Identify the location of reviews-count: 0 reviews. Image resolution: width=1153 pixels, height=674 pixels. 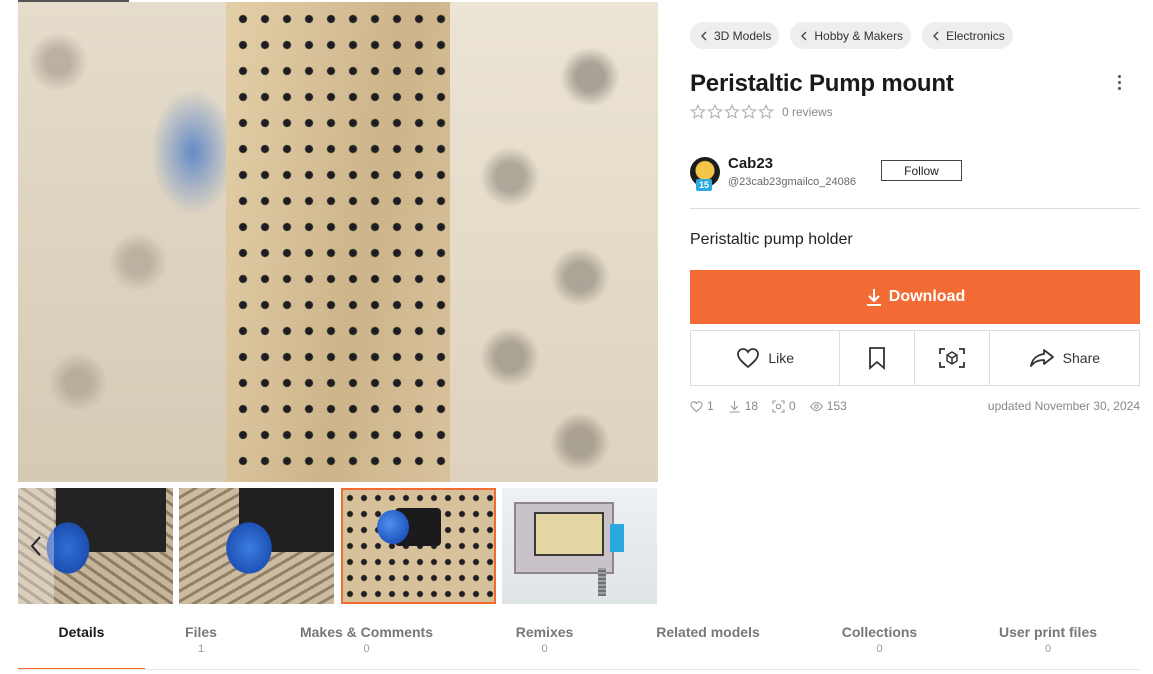
(807, 112).